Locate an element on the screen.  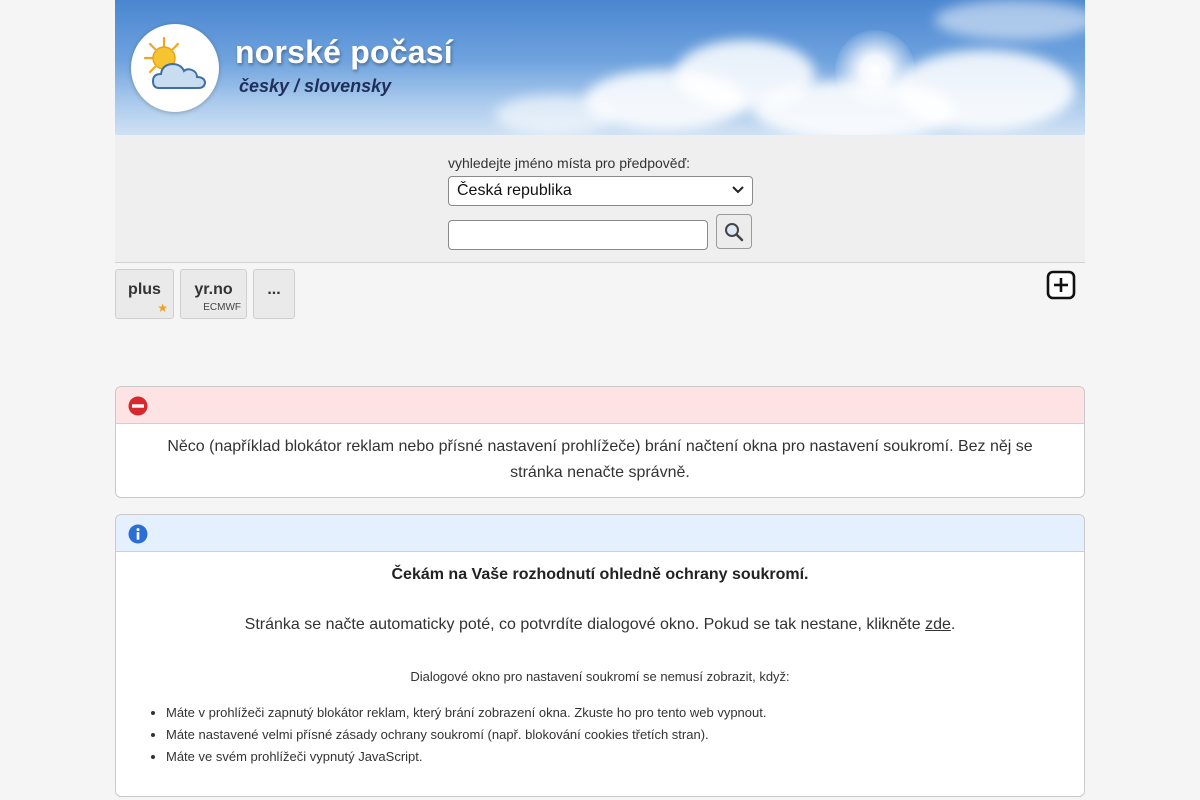
search-label: vyhledejte jméno místa pro předpověď: is located at coordinates (569, 163).